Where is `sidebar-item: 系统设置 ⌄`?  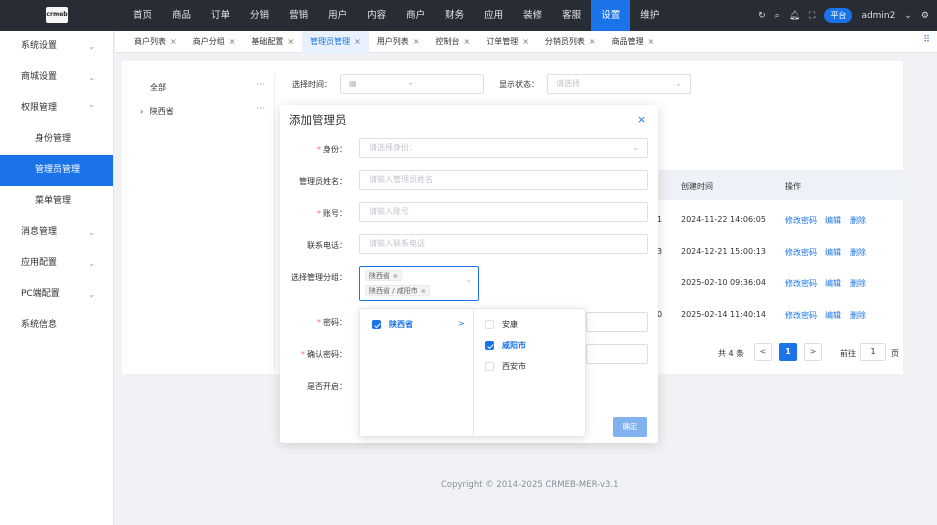 sidebar-item: 系统设置 ⌄ is located at coordinates (56, 46).